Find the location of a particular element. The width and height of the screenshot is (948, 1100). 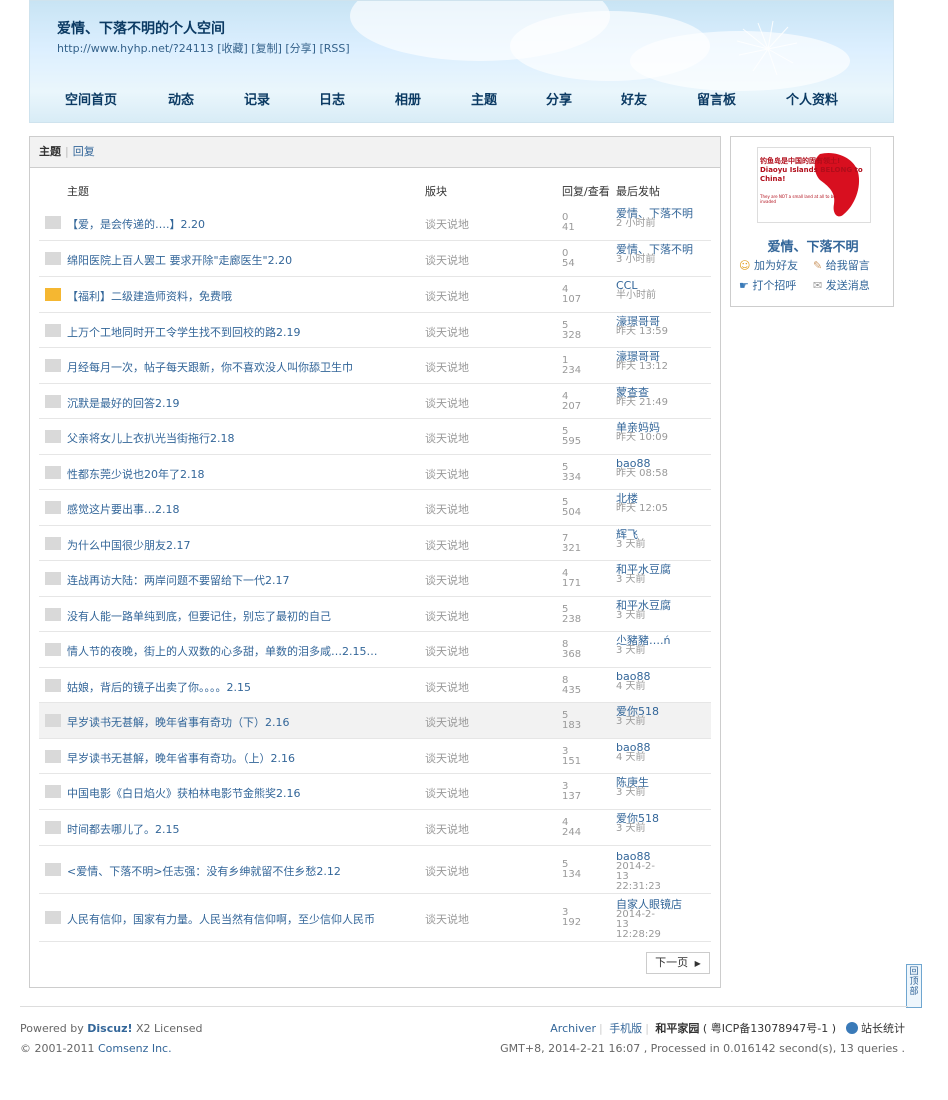

url-action-rss: [RSS] is located at coordinates (334, 48).